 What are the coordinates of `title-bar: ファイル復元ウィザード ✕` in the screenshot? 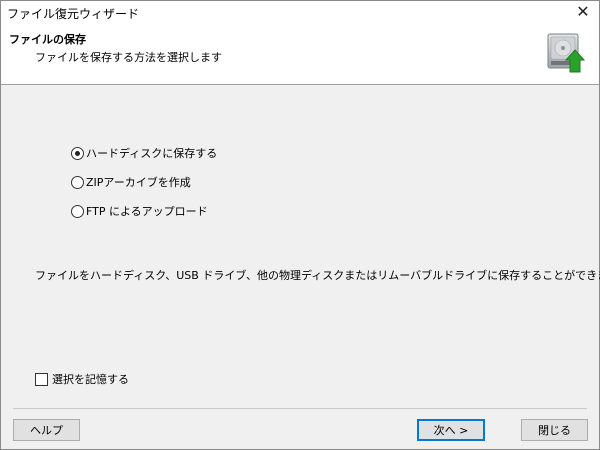 It's located at (300, 12).